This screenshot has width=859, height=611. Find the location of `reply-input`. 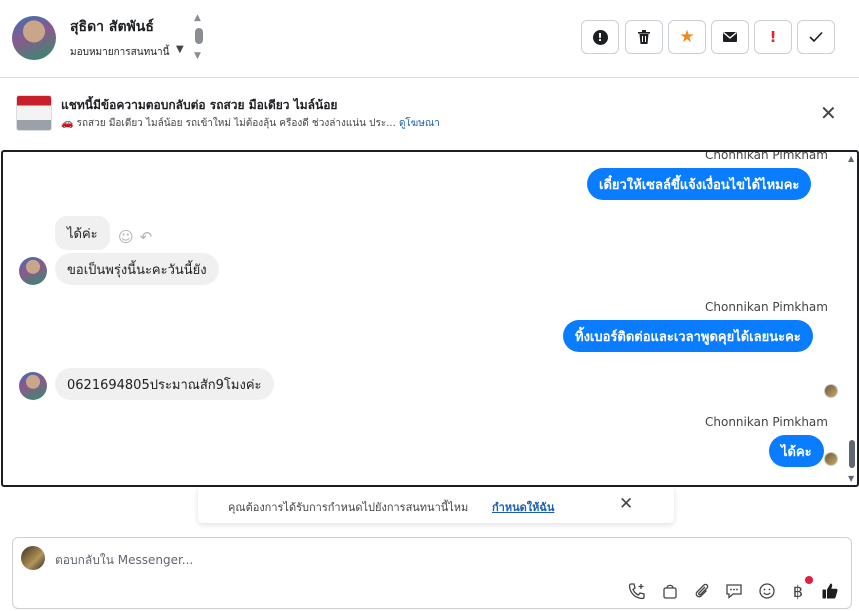

reply-input is located at coordinates (365, 560).